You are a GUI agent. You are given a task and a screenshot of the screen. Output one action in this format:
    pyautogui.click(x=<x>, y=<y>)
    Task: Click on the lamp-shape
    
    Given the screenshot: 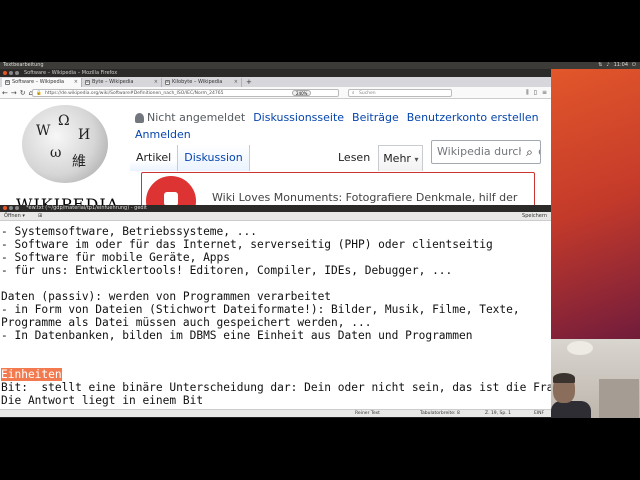 What is the action you would take?
    pyautogui.click(x=580, y=348)
    